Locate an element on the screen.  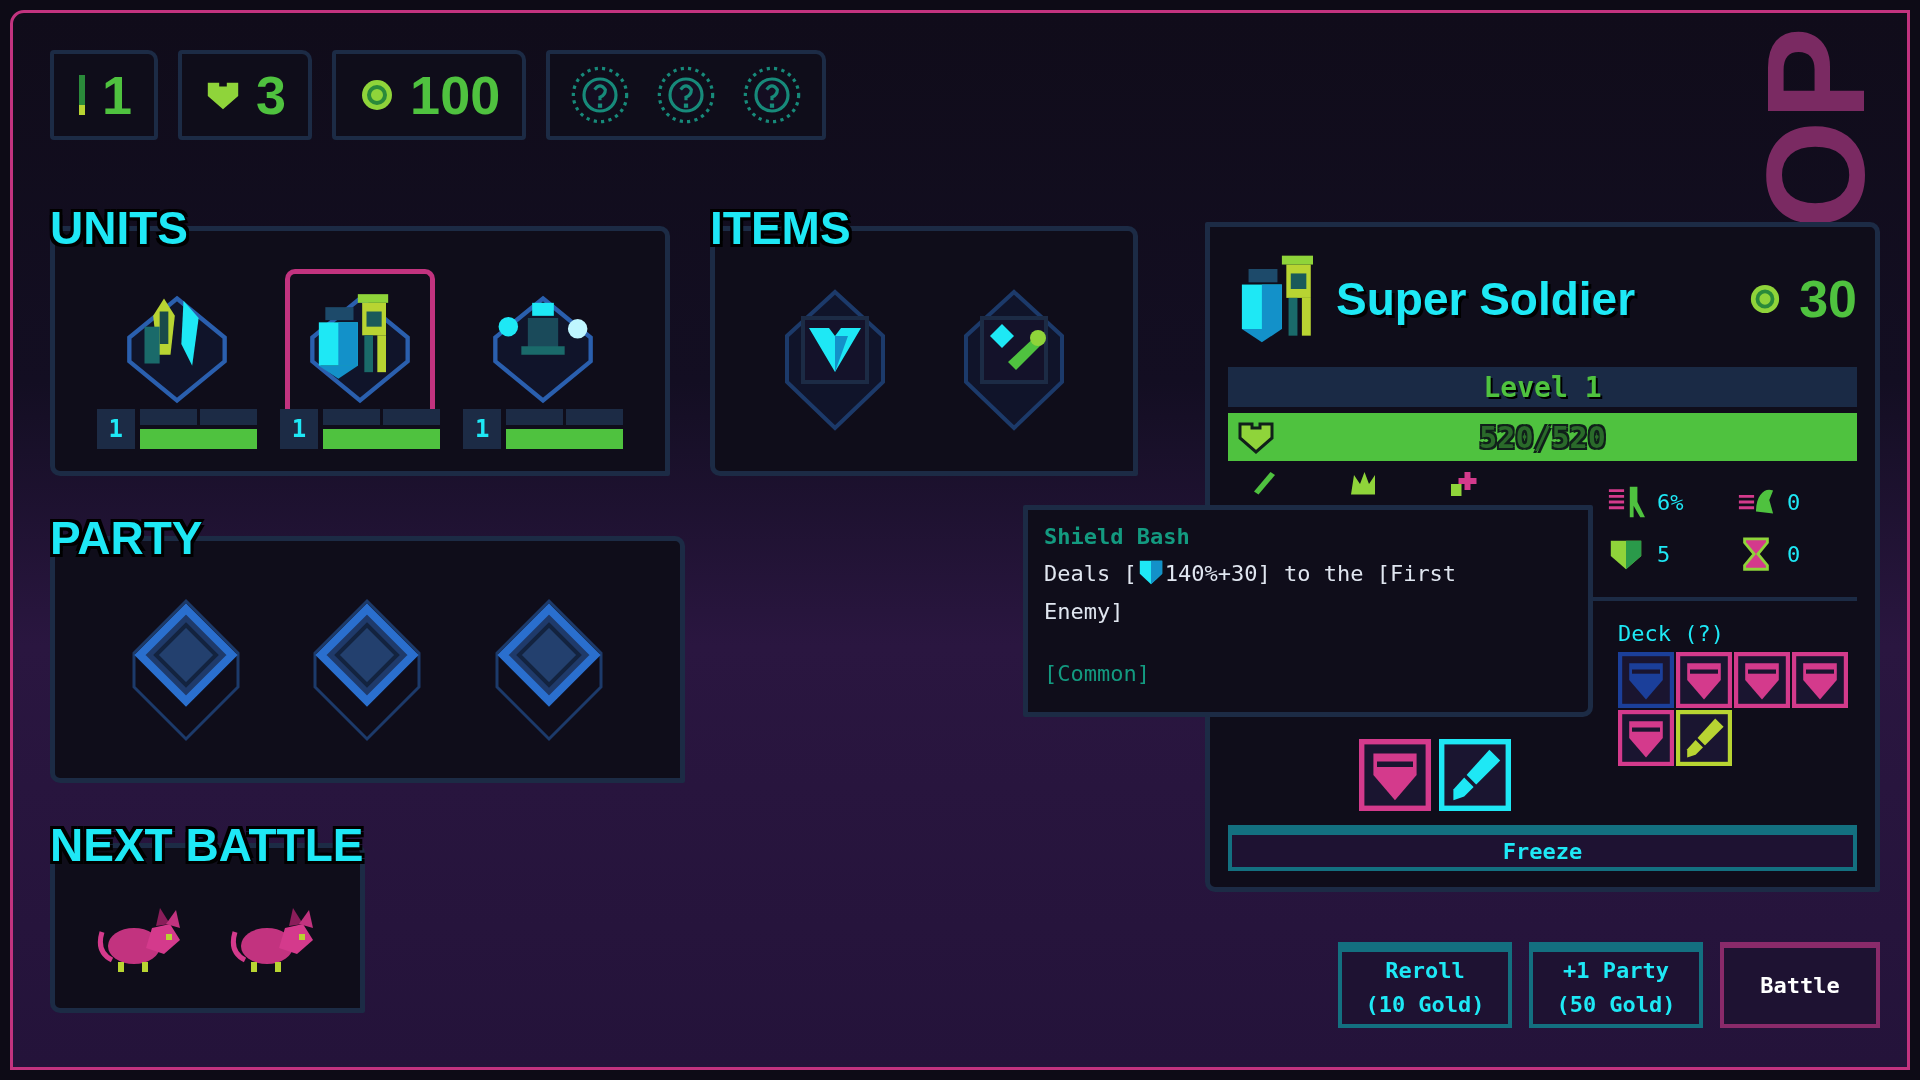
lives-number: 3 is located at coordinates (271, 95).